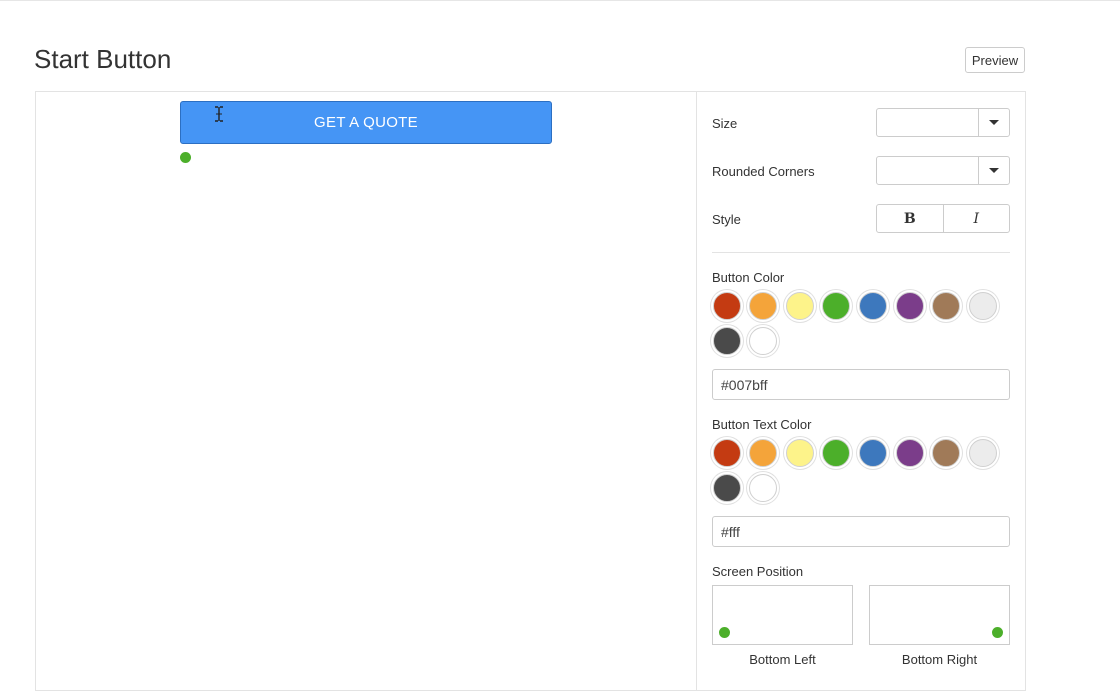  What do you see at coordinates (782, 615) in the screenshot?
I see `position-bottom-left-option` at bounding box center [782, 615].